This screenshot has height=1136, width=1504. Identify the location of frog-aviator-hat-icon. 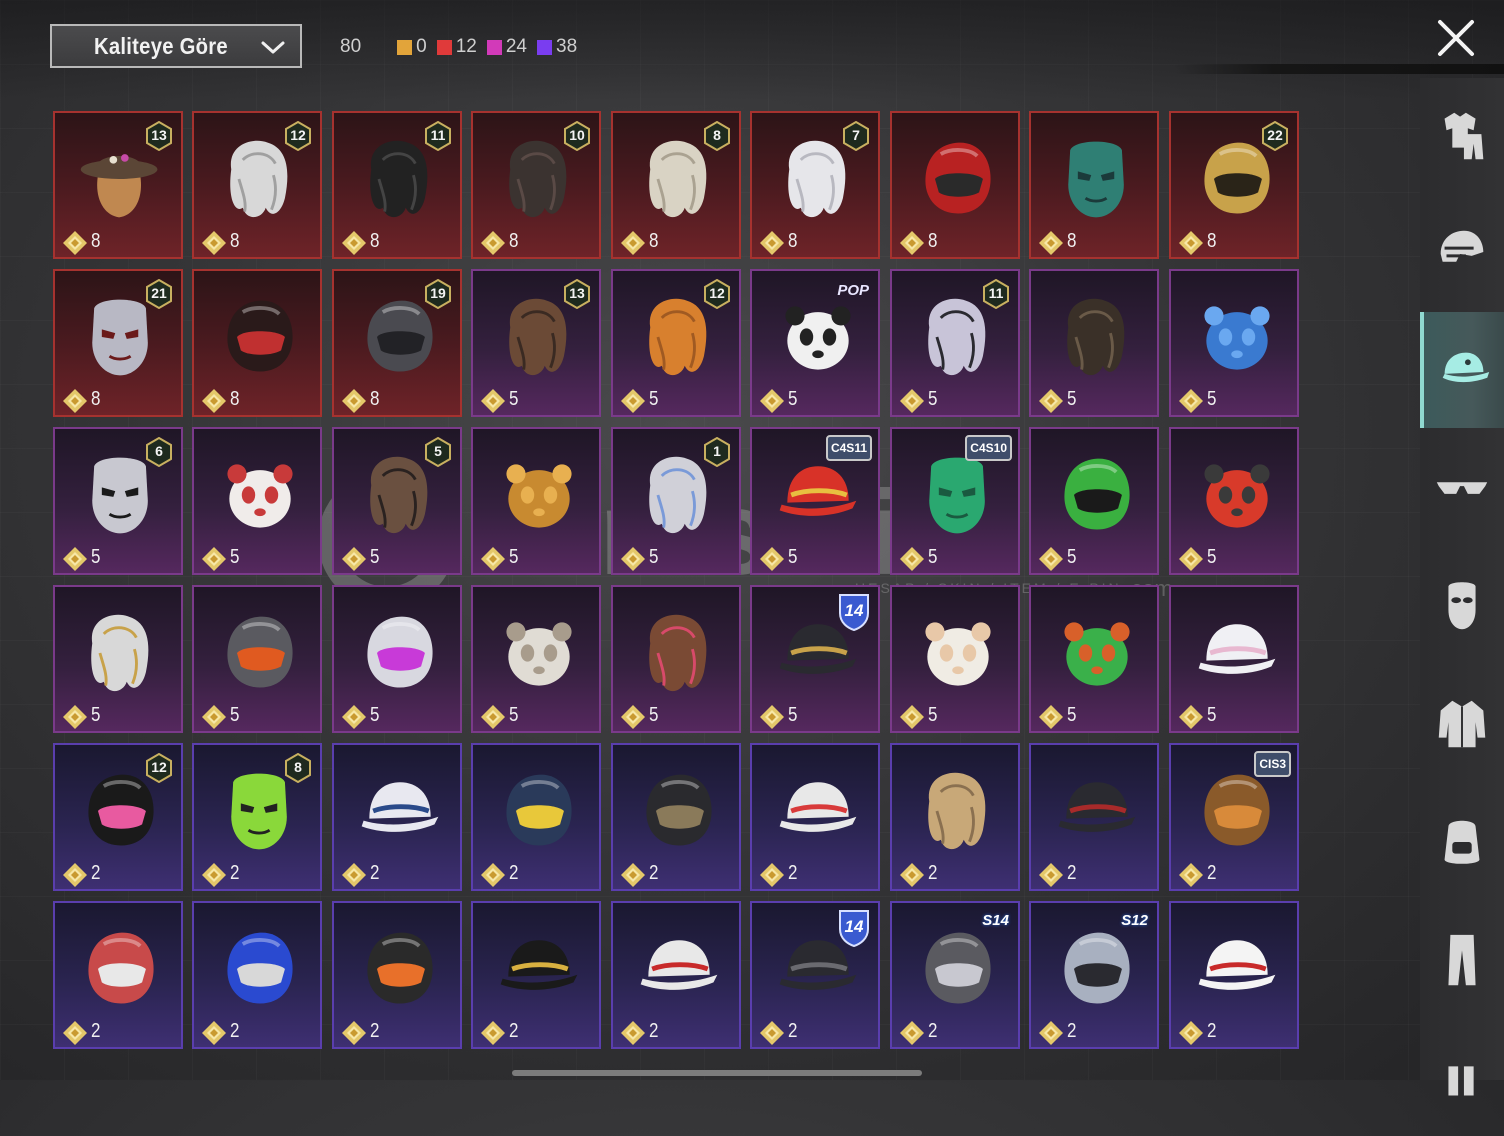
(1097, 654).